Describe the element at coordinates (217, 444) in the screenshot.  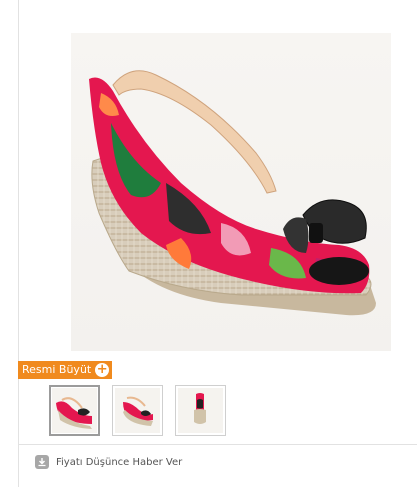
I see `section-divider` at that location.